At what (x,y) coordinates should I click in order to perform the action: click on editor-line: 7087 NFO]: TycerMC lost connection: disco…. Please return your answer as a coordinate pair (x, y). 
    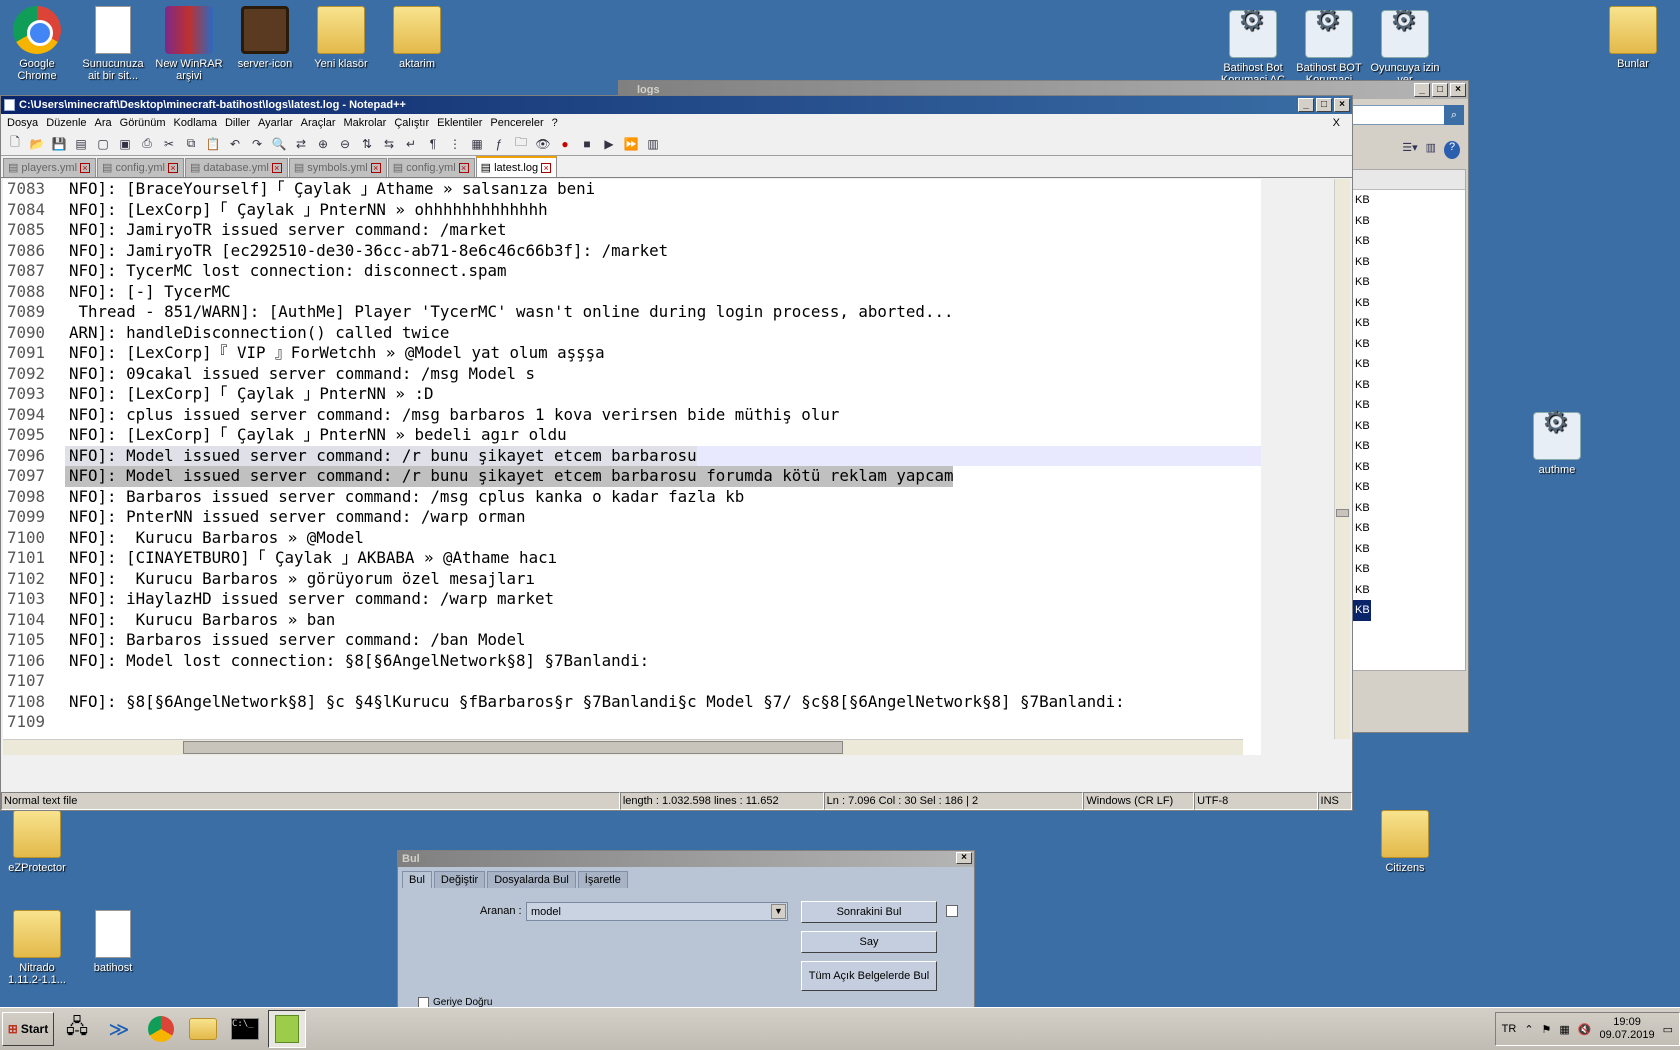
    Looking at the image, I should click on (632, 271).